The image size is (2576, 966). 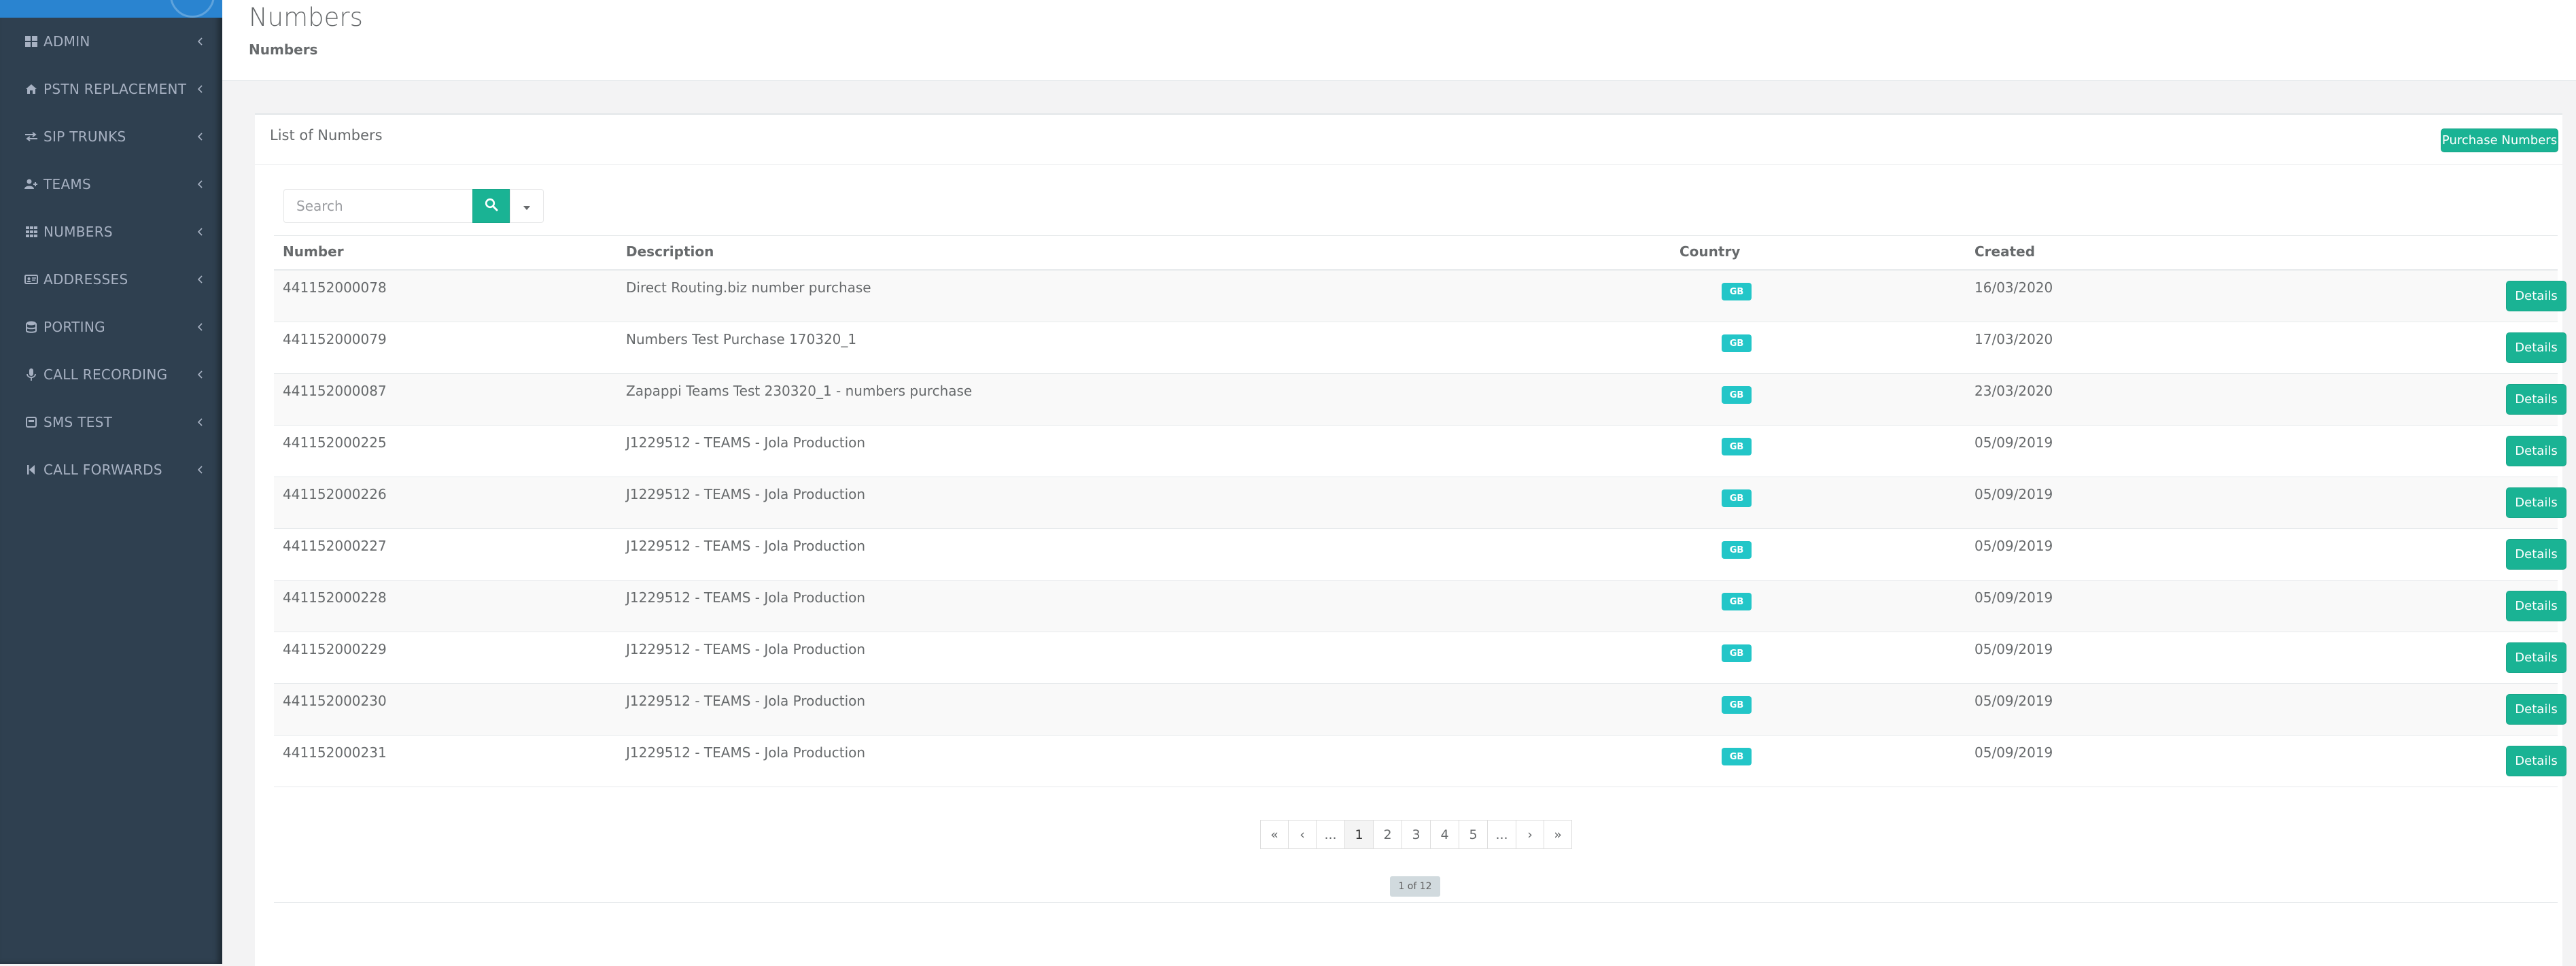 What do you see at coordinates (748, 287) in the screenshot?
I see `description-cell: Direct Routing.biz number purchase` at bounding box center [748, 287].